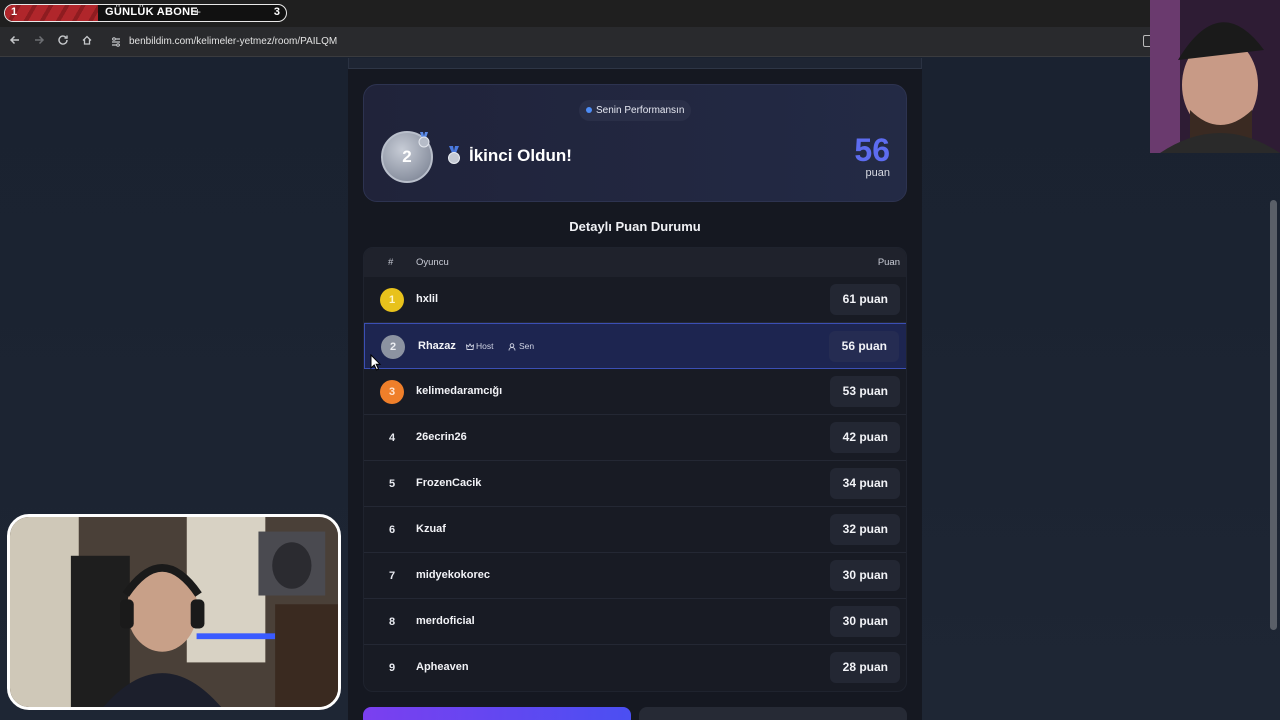 The width and height of the screenshot is (1280, 720). Describe the element at coordinates (392, 668) in the screenshot. I see `rank-badge: 9` at that location.